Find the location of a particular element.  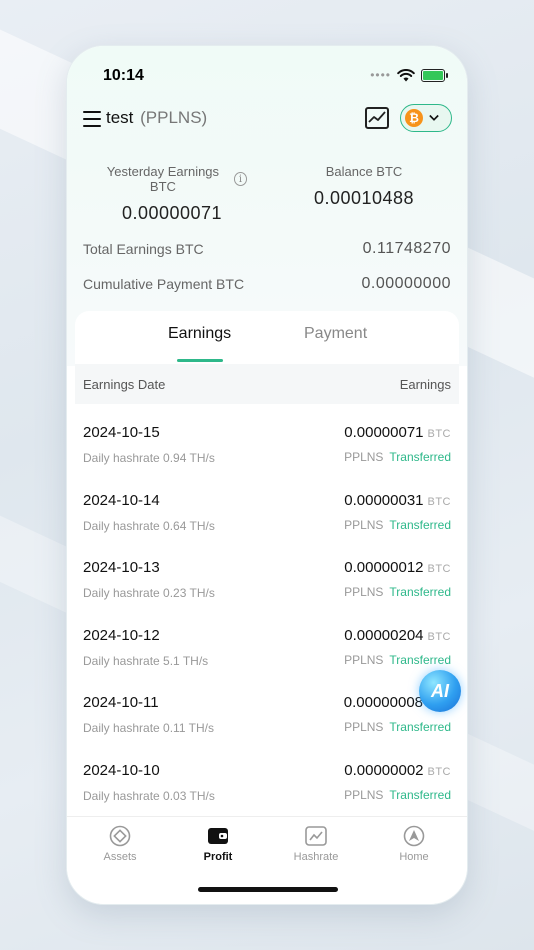

total-earnings-value: 0.11748270 is located at coordinates (406, 248).